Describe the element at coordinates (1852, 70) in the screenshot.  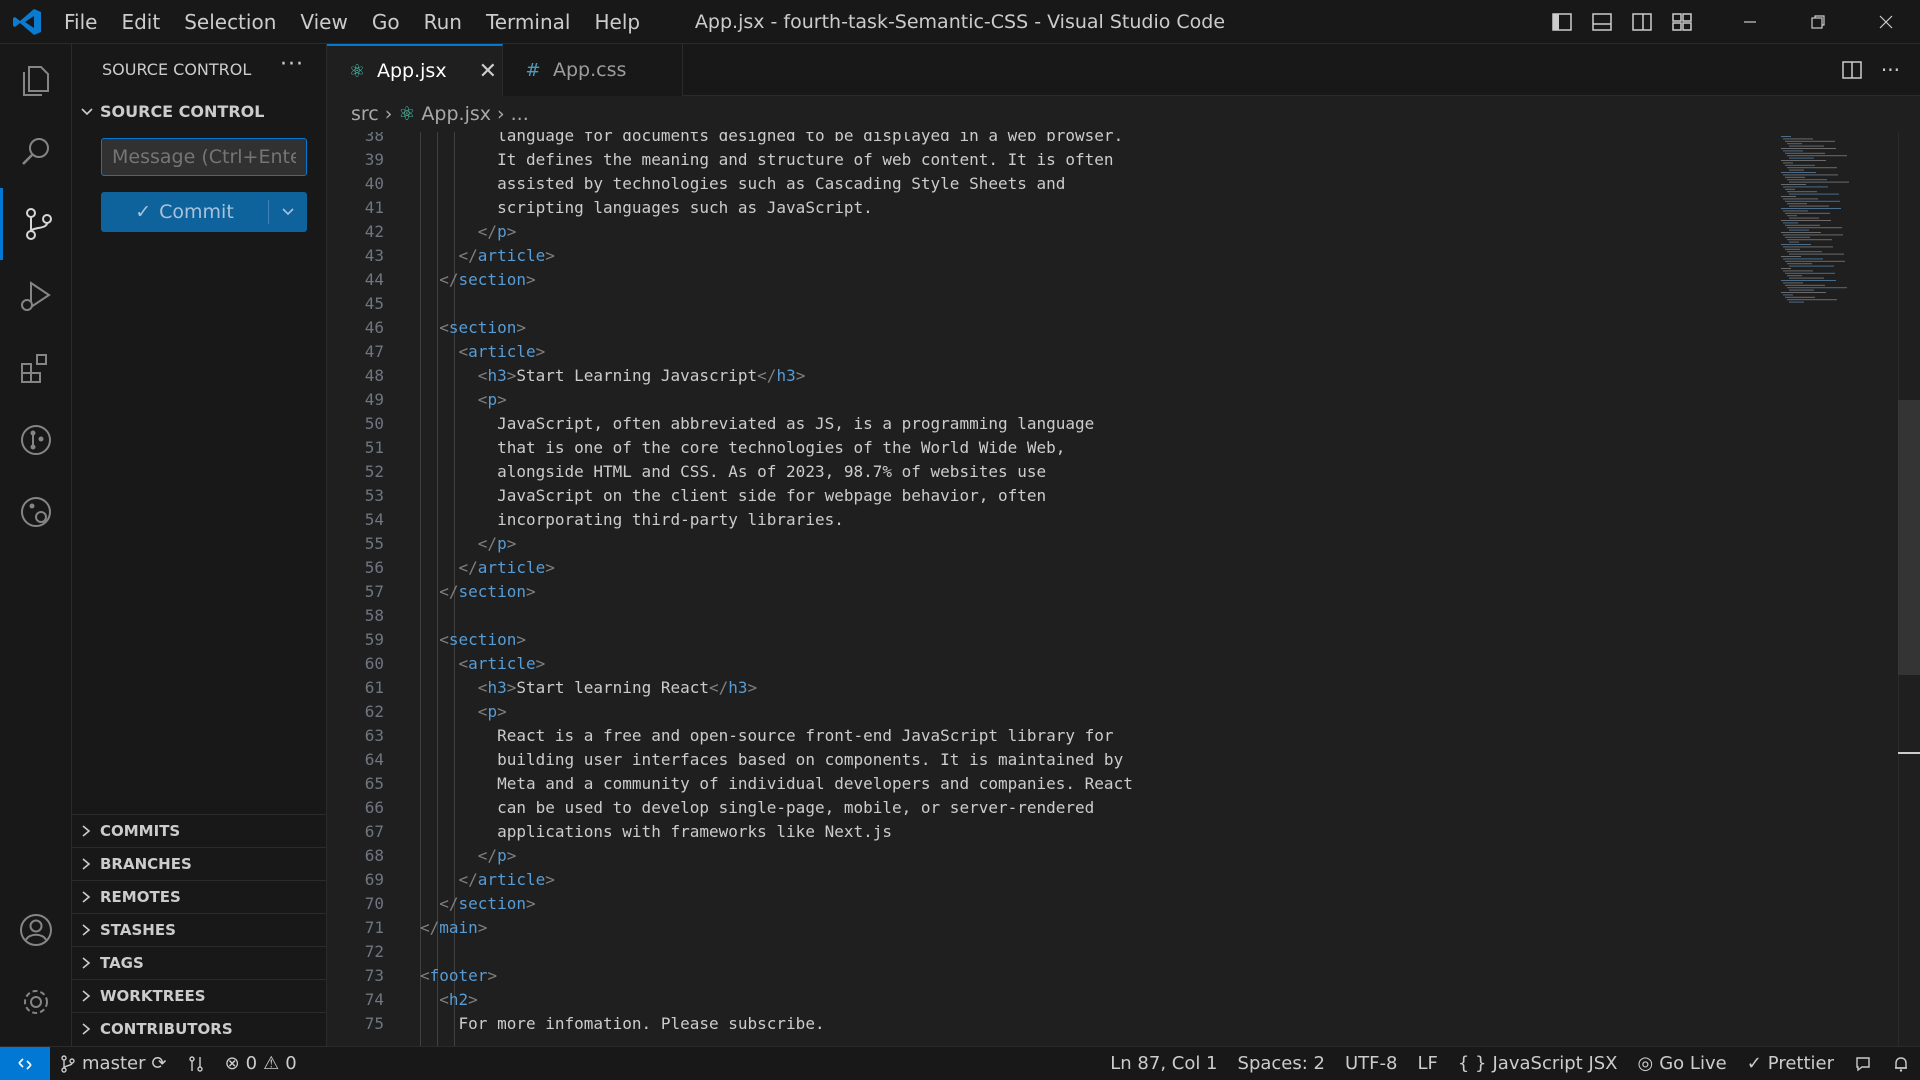
I see `split-editor-icon` at that location.